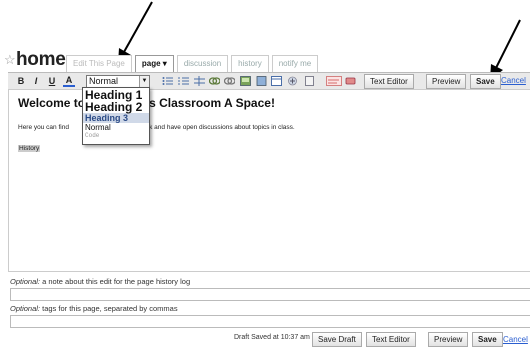 The height and width of the screenshot is (348, 530). What do you see at coordinates (446, 81) in the screenshot?
I see `preview-button: Preview` at bounding box center [446, 81].